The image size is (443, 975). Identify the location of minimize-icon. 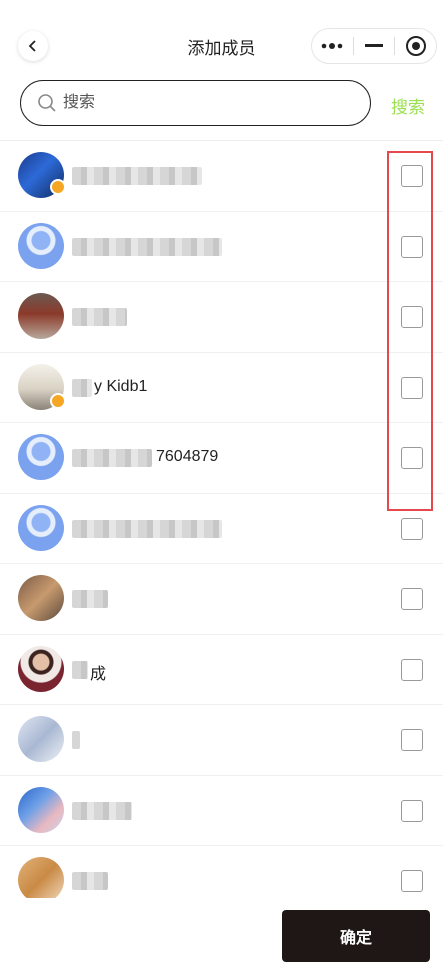
(374, 45).